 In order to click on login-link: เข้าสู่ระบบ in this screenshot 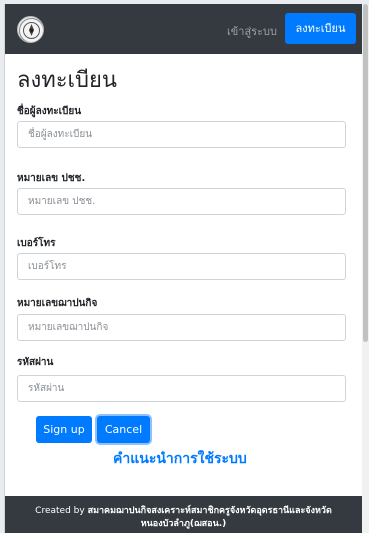, I will do `click(252, 31)`.